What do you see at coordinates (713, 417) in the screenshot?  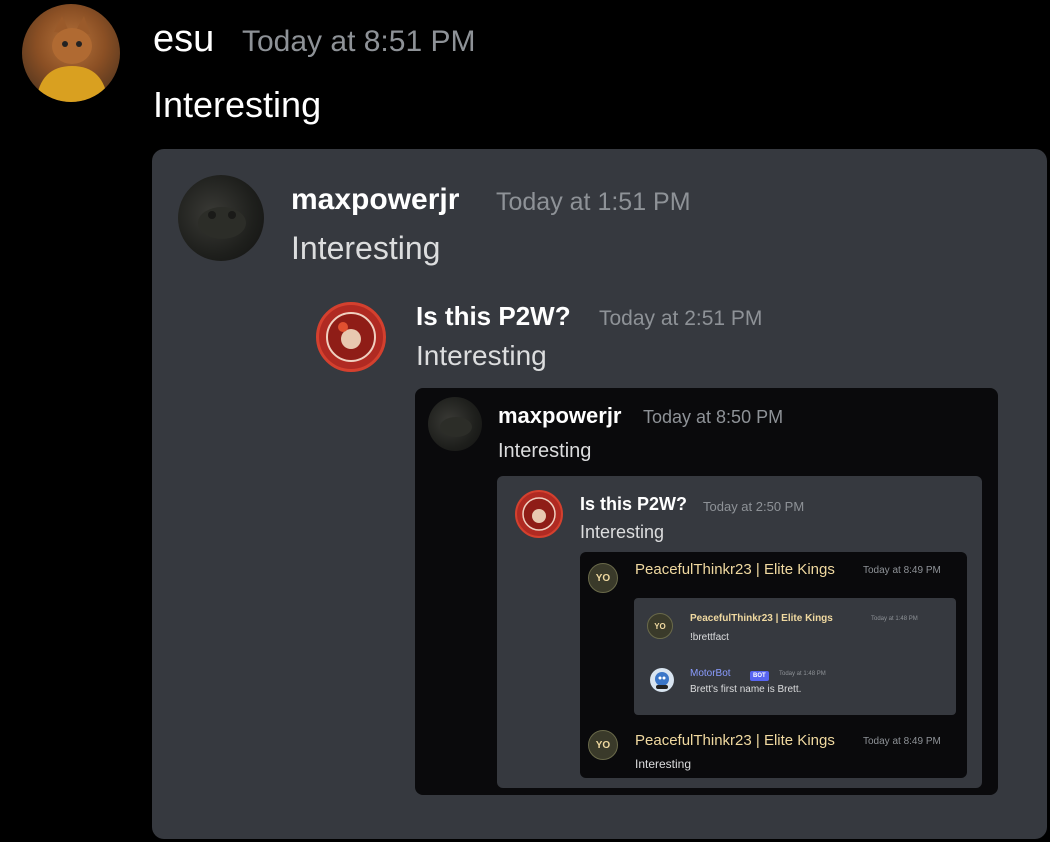 I see `quote3-timestamp: Today at 8:50 PM` at bounding box center [713, 417].